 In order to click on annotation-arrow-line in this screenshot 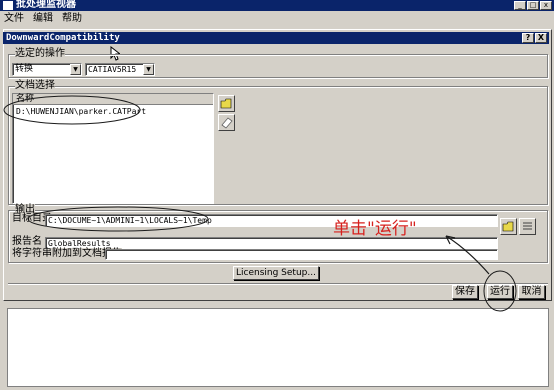, I will do `click(467, 255)`.